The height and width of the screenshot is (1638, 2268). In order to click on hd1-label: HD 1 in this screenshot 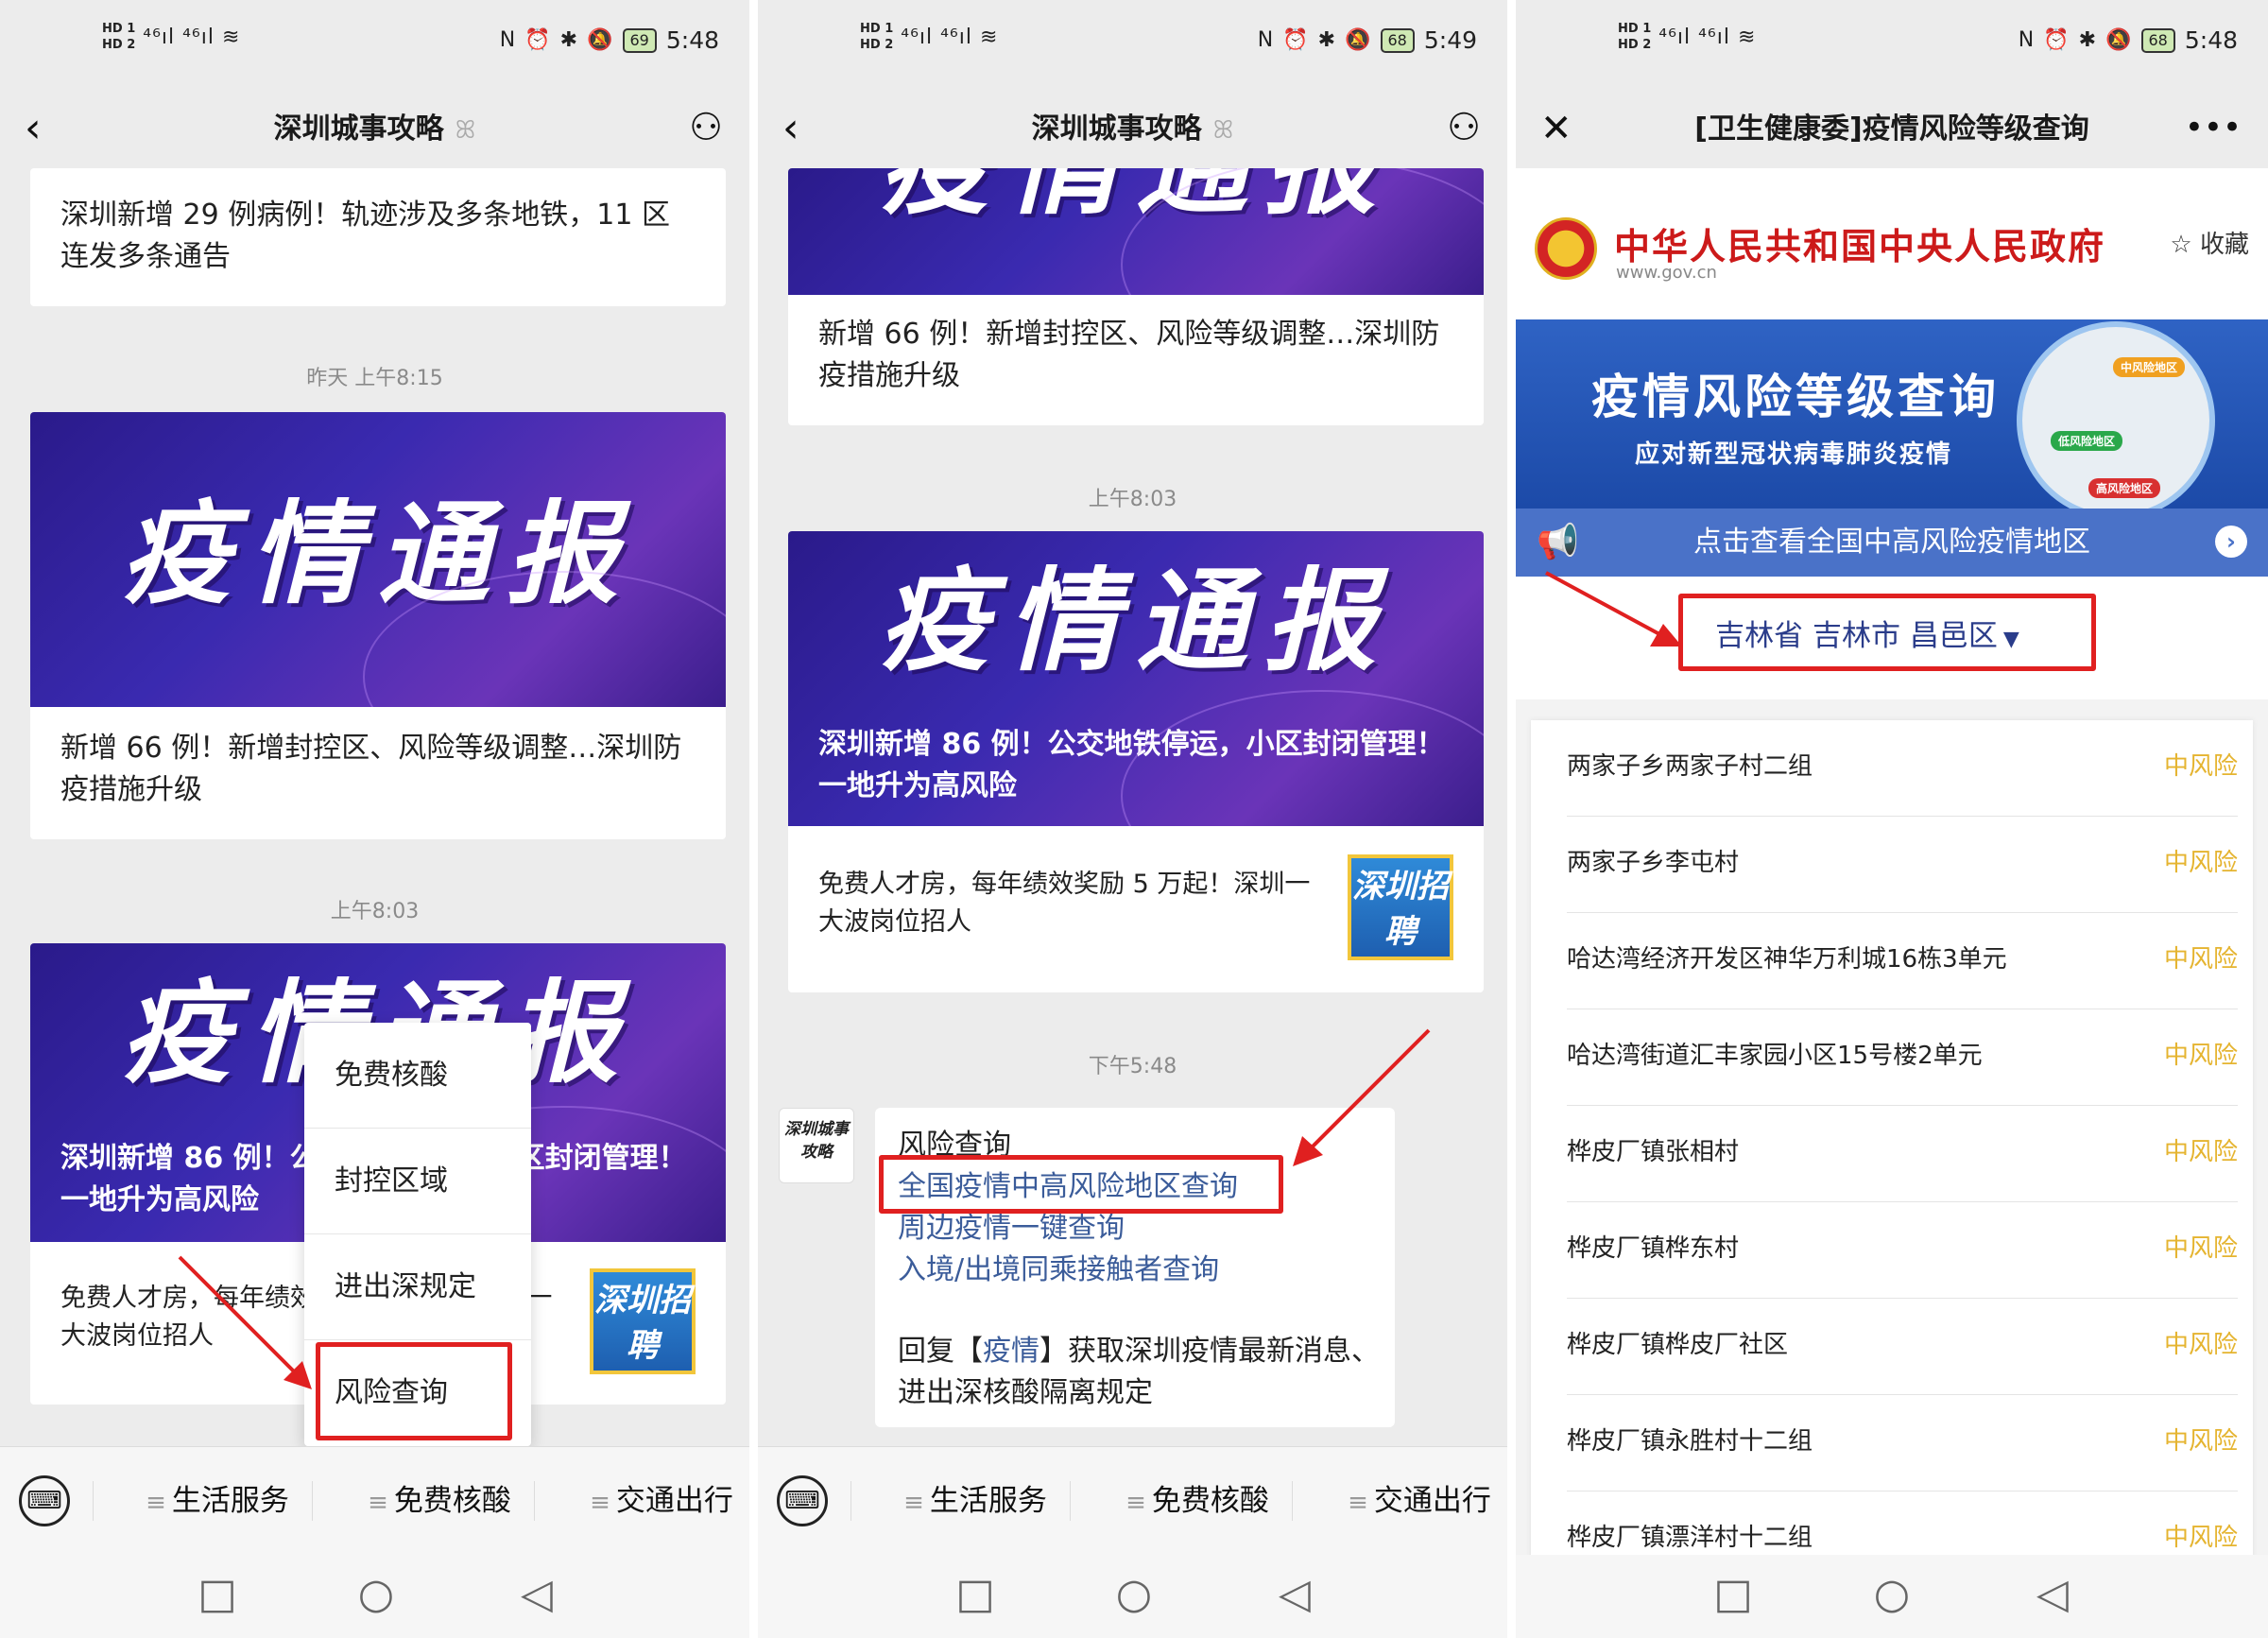, I will do `click(1635, 29)`.